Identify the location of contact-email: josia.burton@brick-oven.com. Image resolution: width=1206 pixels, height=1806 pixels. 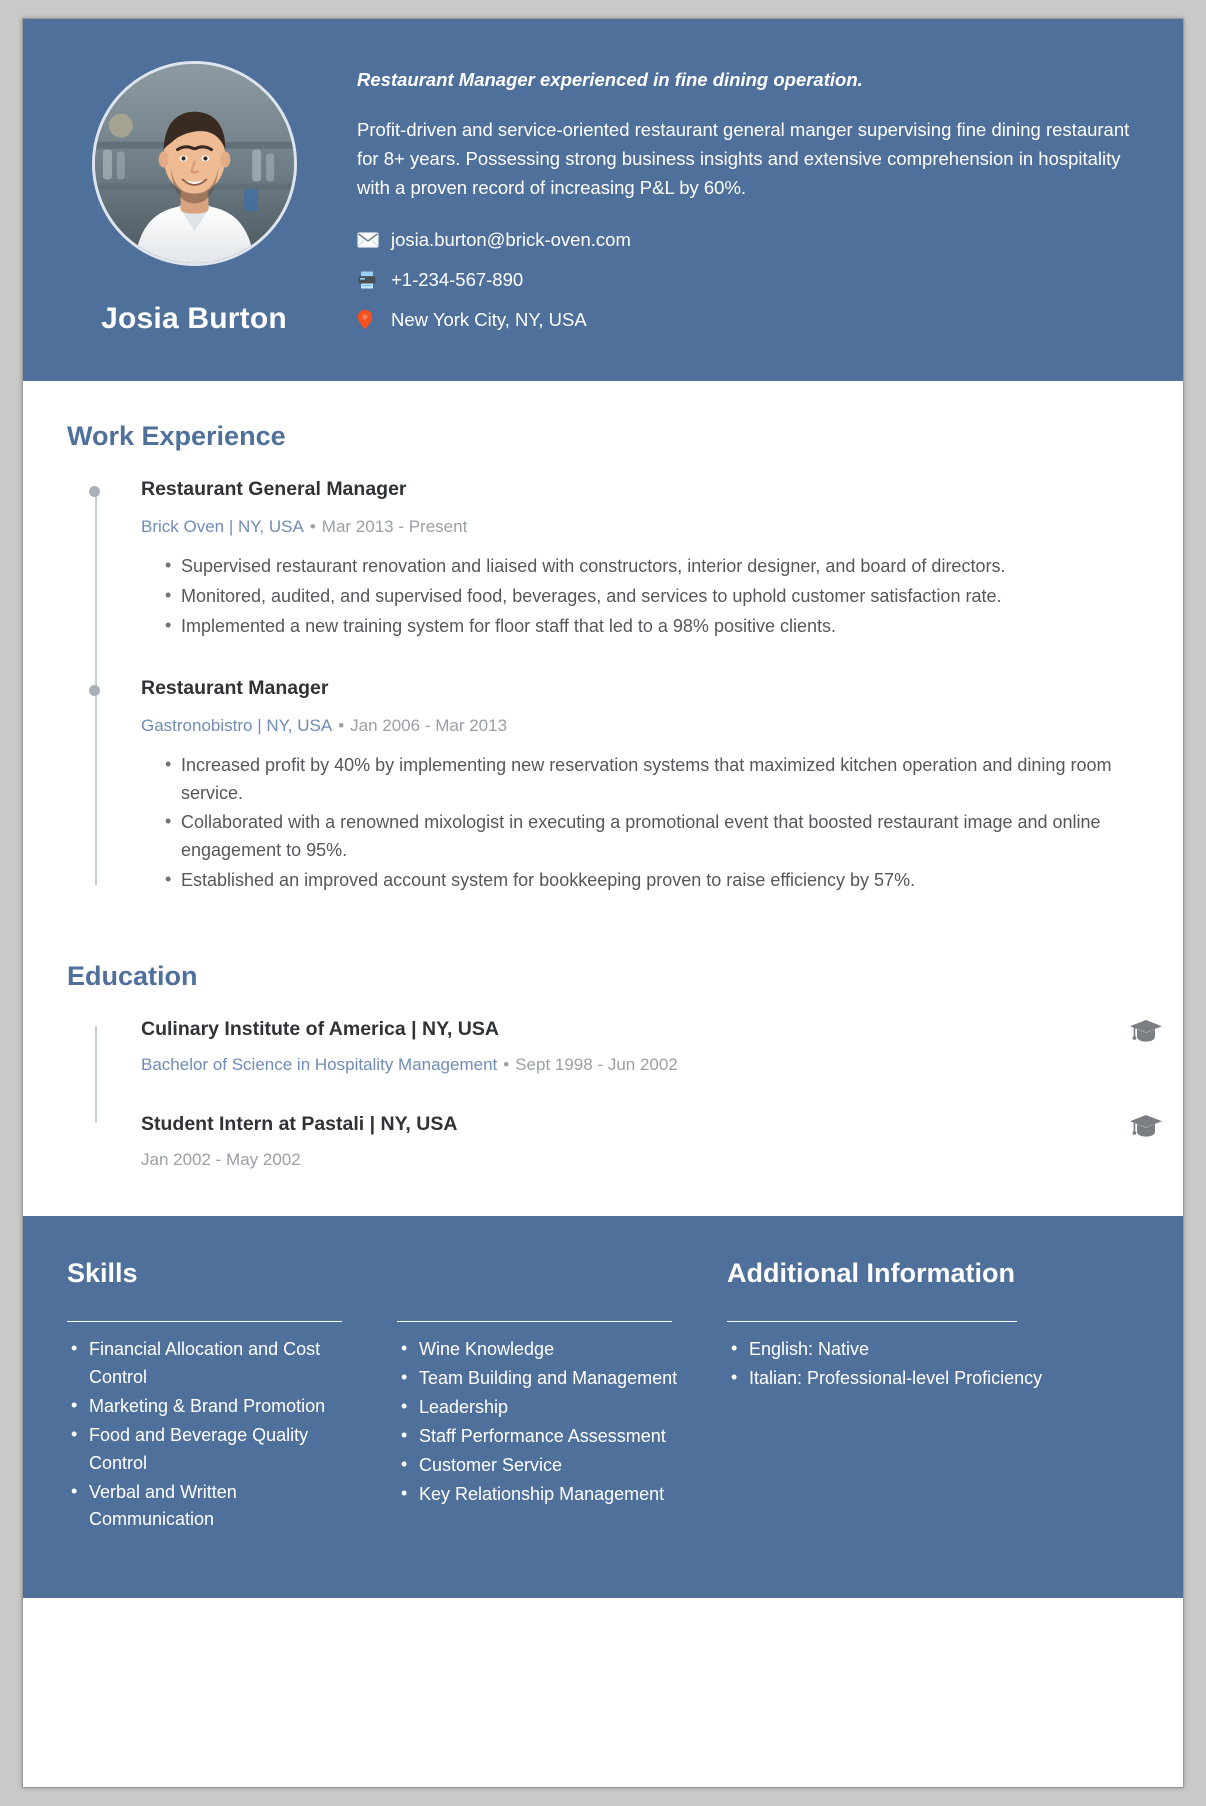
(750, 240).